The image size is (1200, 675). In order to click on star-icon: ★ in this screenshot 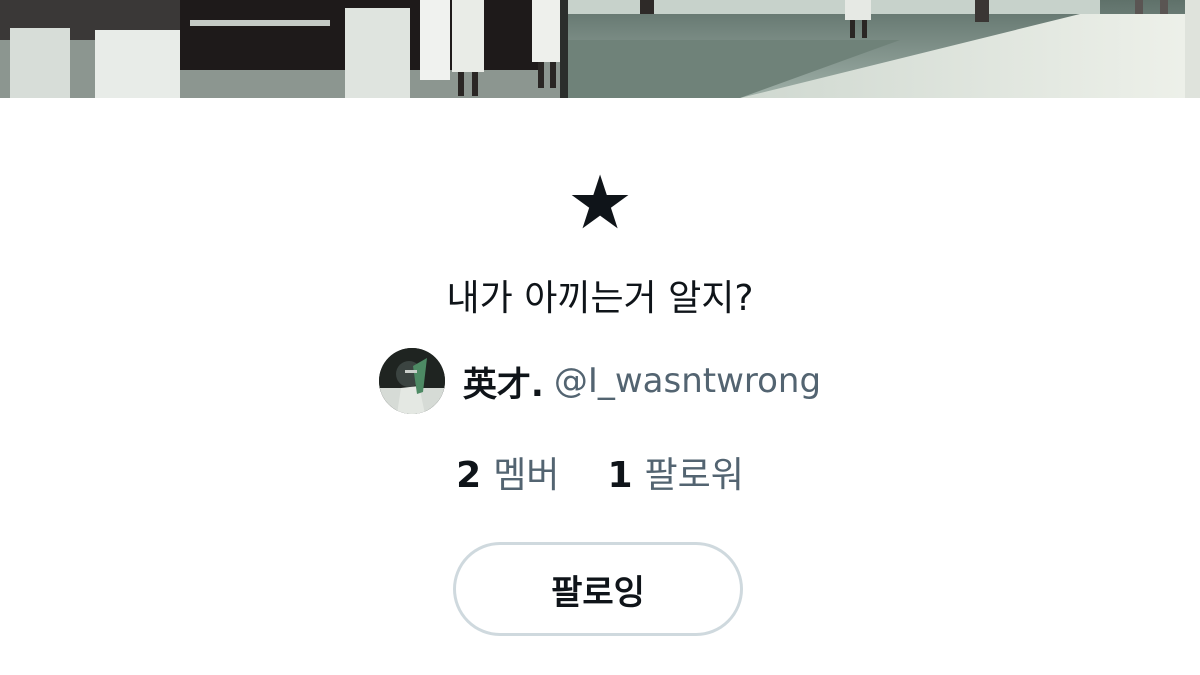, I will do `click(600, 203)`.